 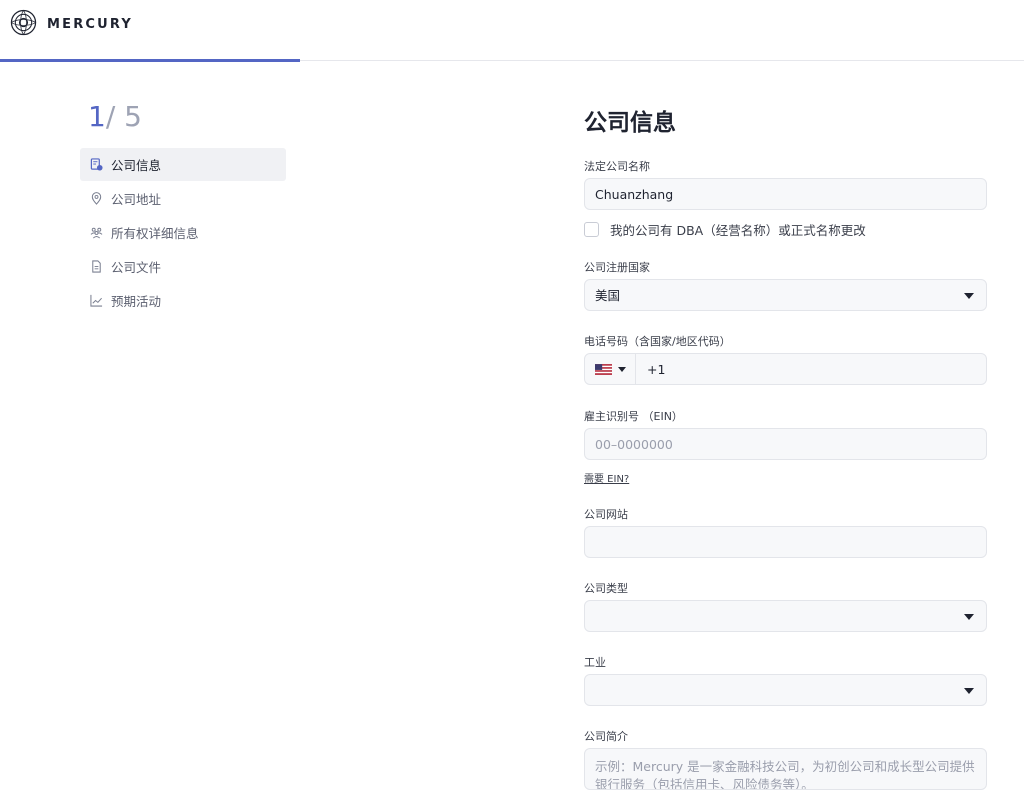 I want to click on industry-label: 工业, so click(x=595, y=662).